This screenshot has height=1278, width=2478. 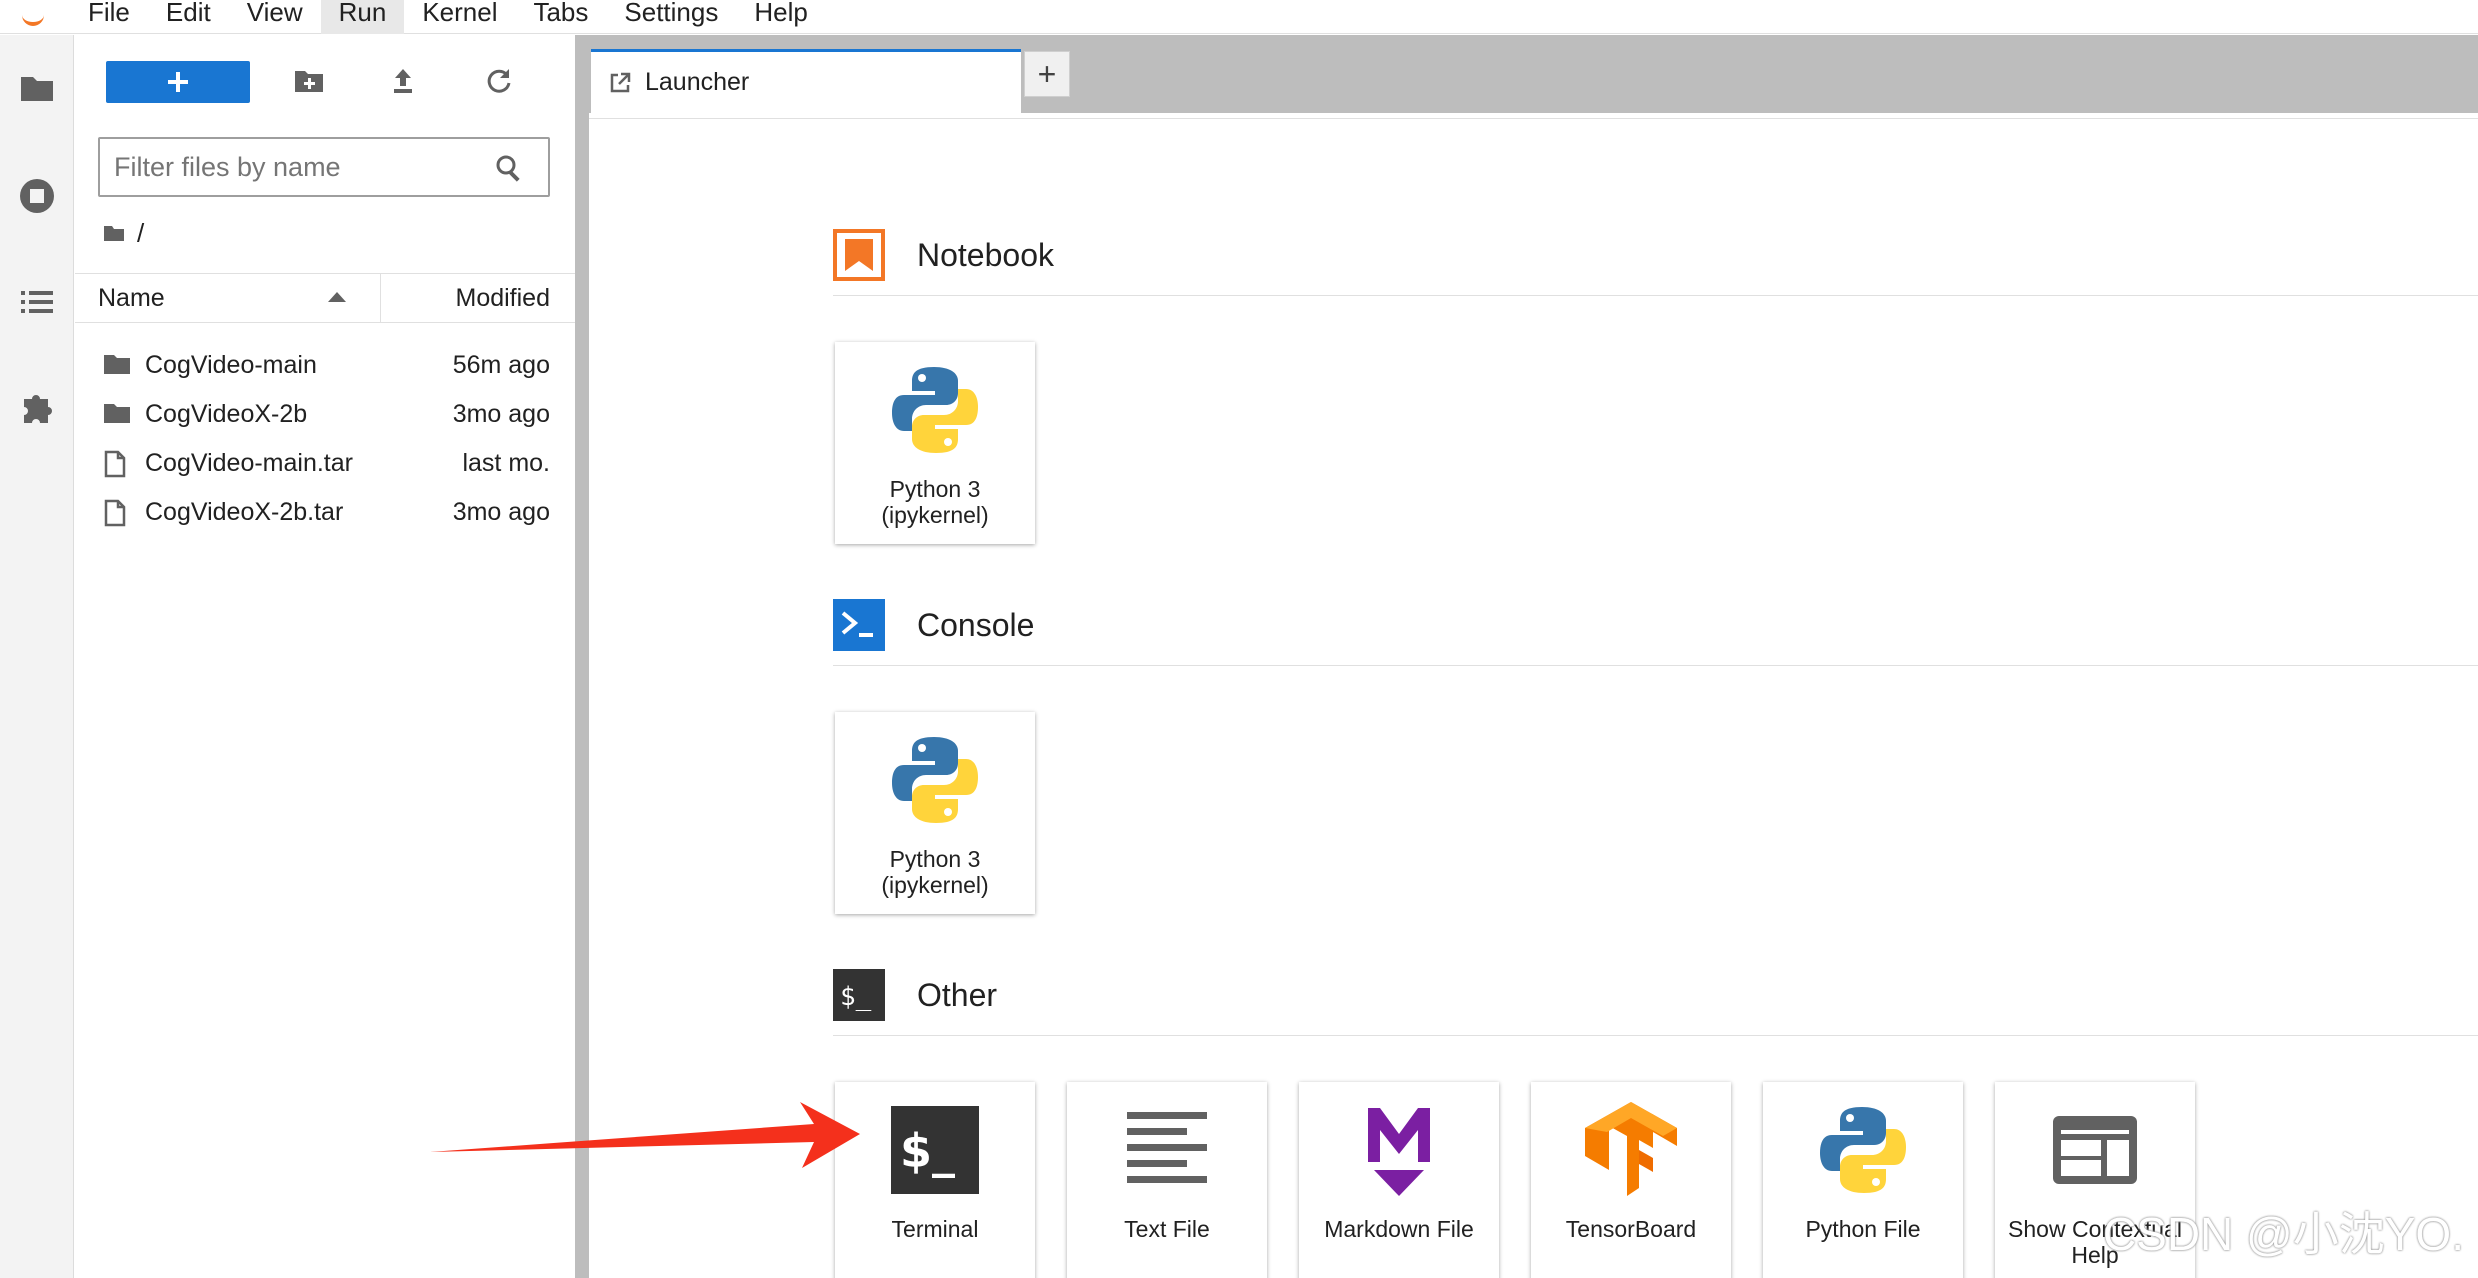 What do you see at coordinates (37, 408) in the screenshot?
I see `extensions-puzzle-icon` at bounding box center [37, 408].